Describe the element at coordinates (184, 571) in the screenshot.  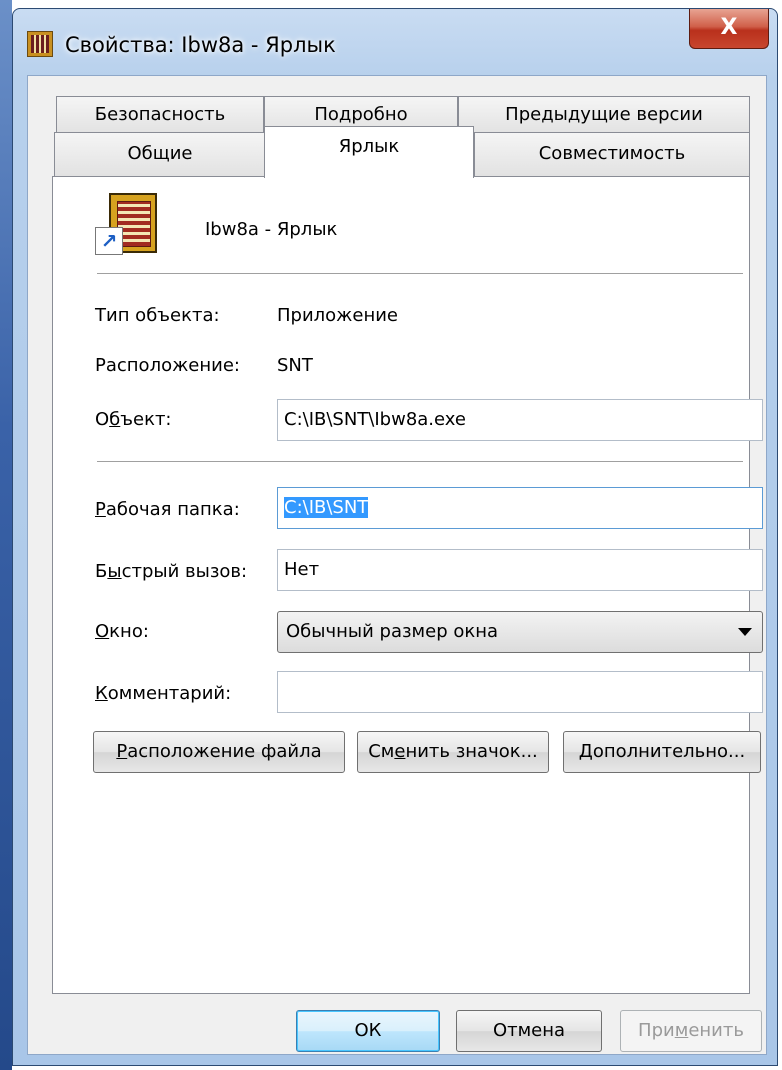
I see `label-text: стрый вызов:` at that location.